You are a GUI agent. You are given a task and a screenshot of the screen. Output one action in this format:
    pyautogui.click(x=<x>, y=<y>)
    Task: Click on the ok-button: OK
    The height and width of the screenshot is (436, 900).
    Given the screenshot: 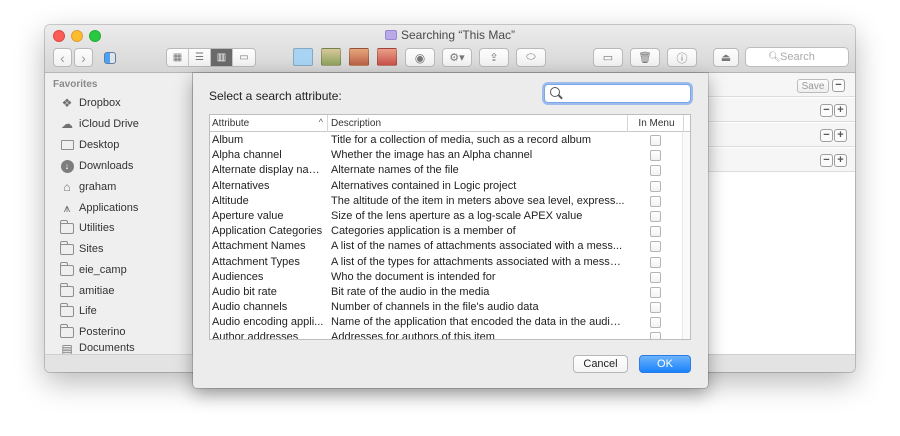 What is the action you would take?
    pyautogui.click(x=665, y=364)
    